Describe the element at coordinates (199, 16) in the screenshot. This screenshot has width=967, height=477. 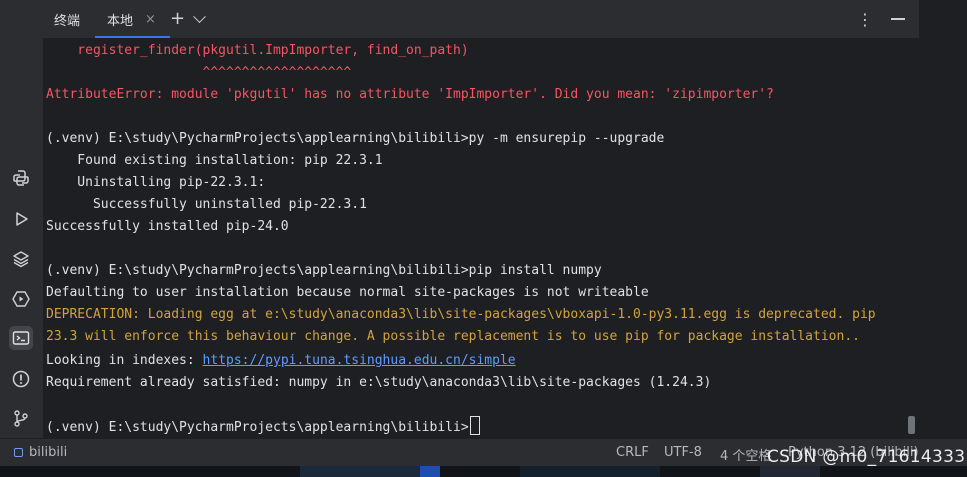
I see `chevron-down-icon` at that location.